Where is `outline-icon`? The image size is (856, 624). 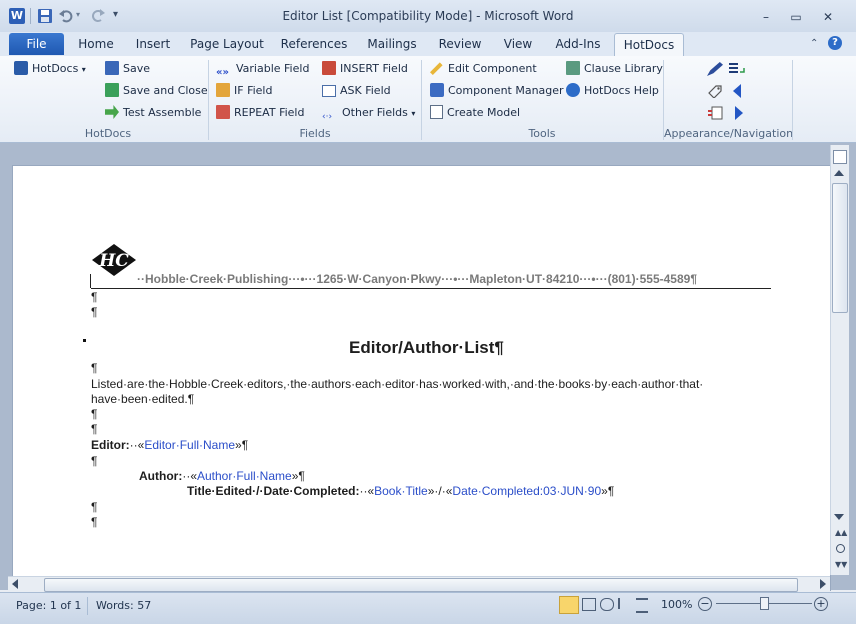 outline-icon is located at coordinates (625, 603).